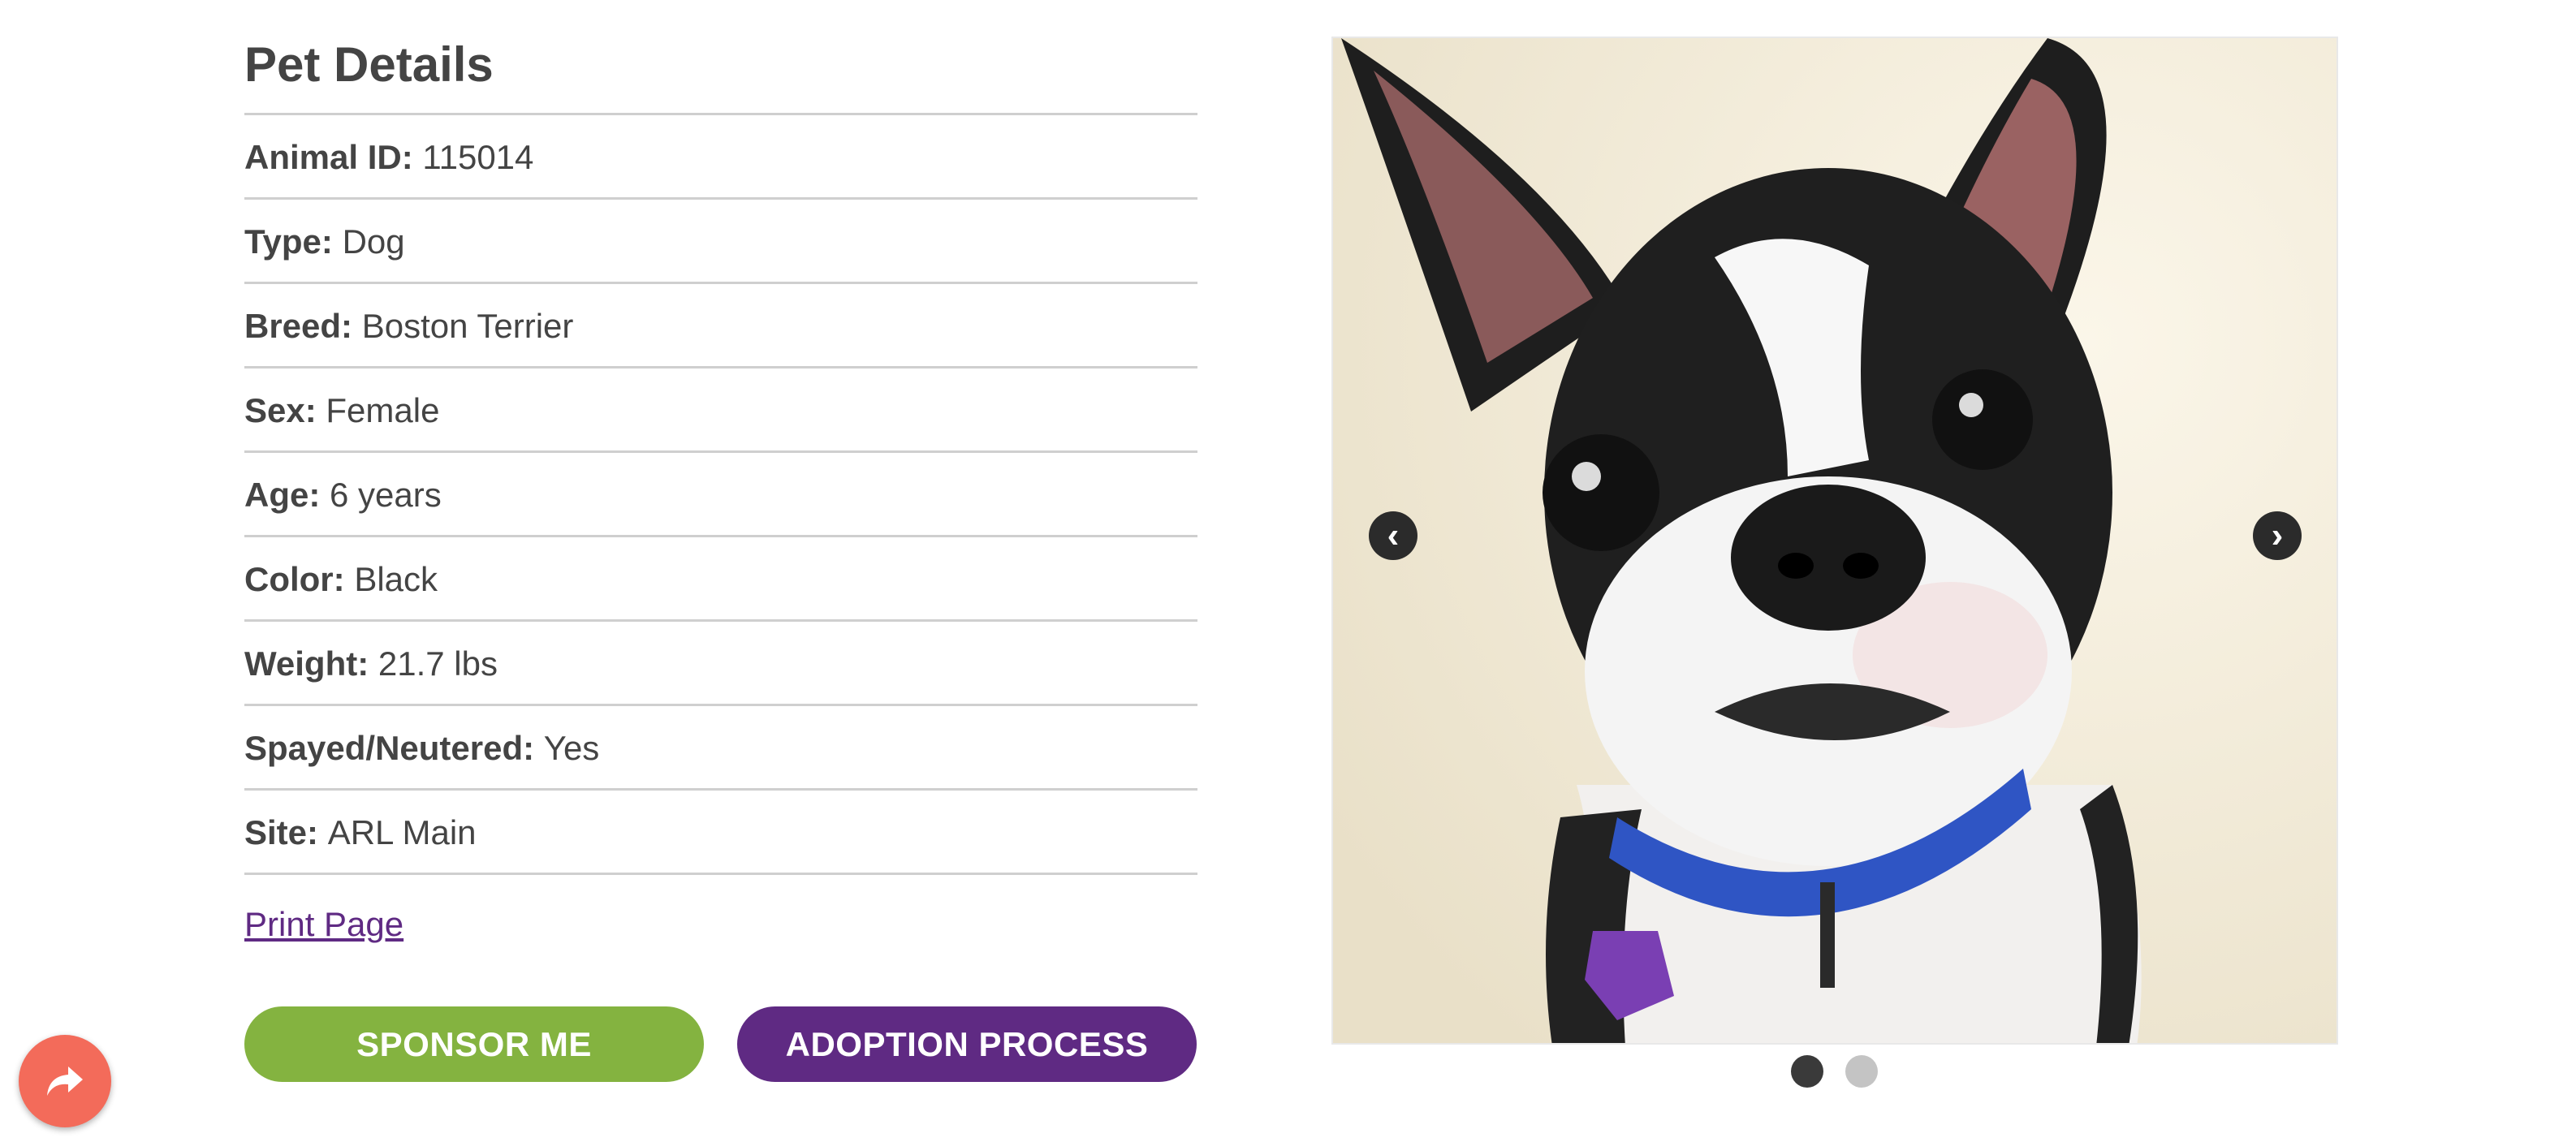 This screenshot has width=2576, height=1142. What do you see at coordinates (720, 495) in the screenshot?
I see `detail-row-age: Age: 6 years` at bounding box center [720, 495].